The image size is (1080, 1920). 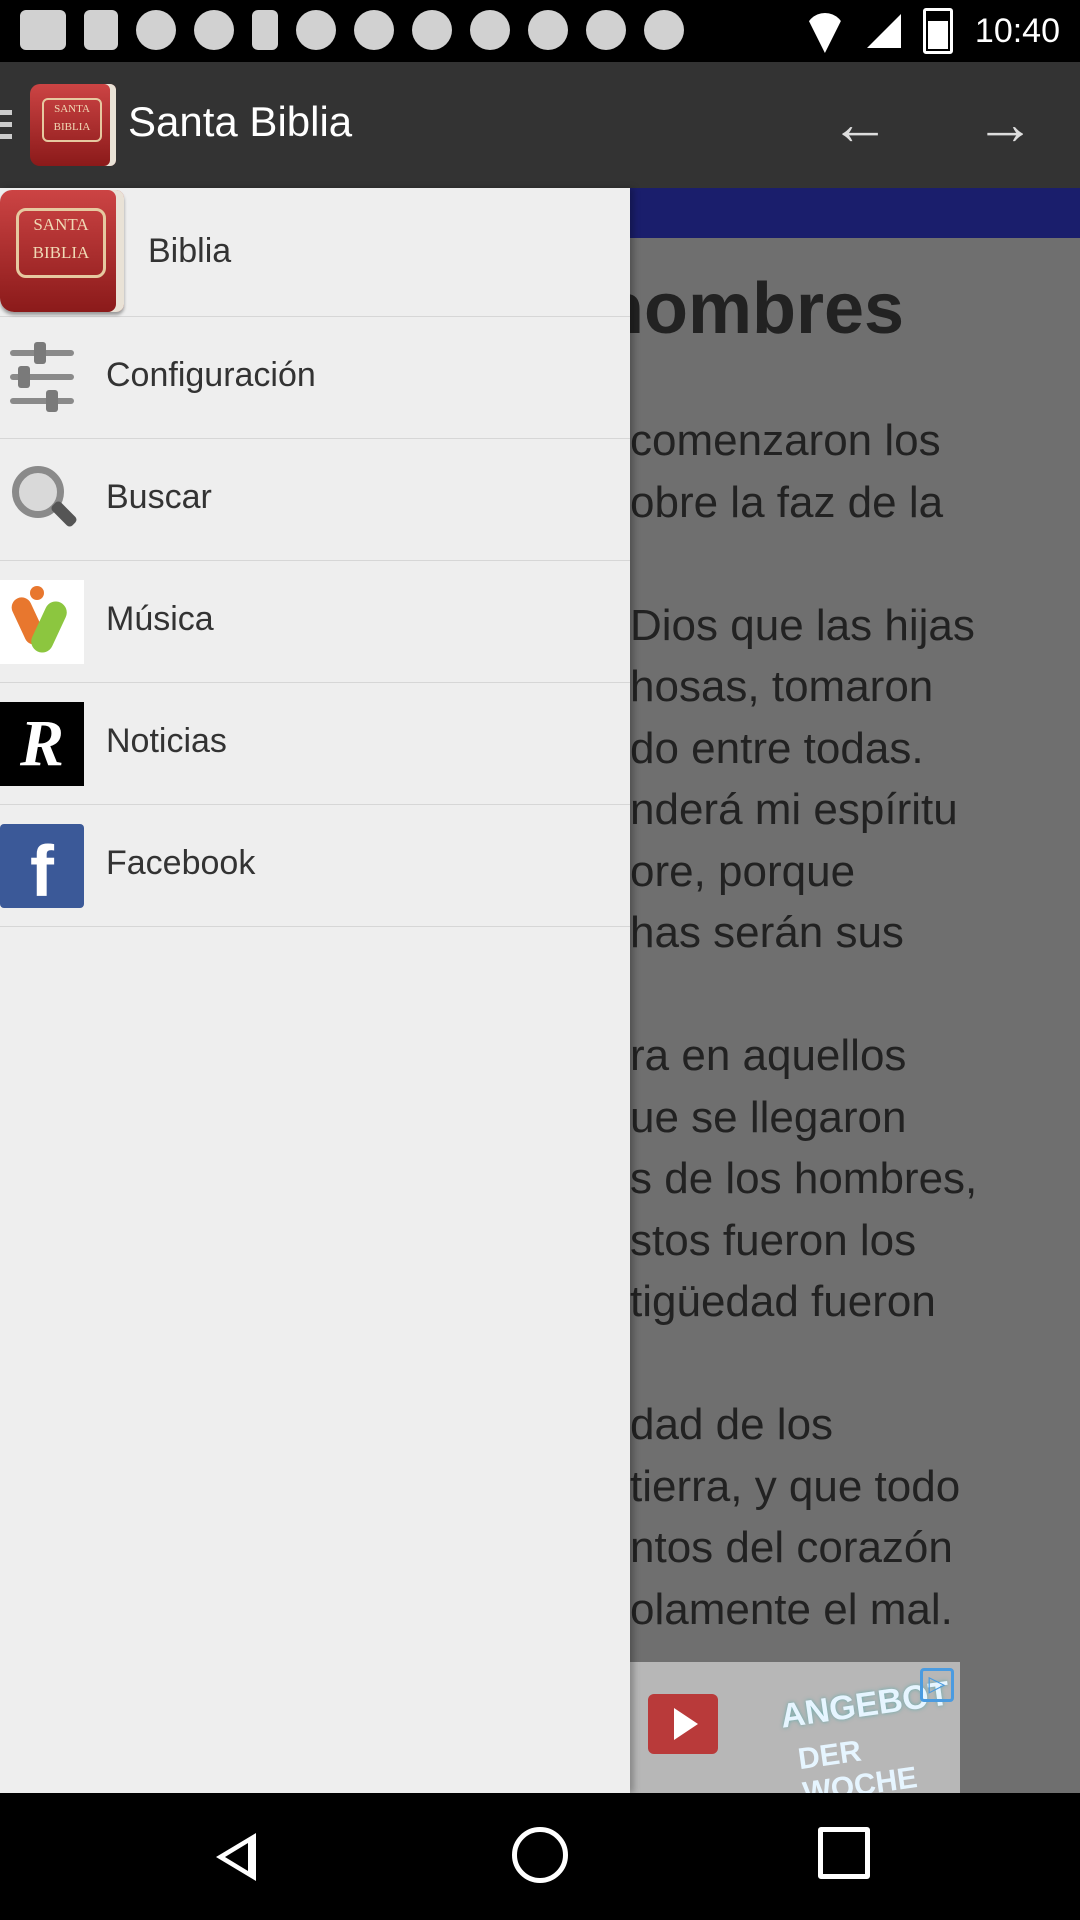 What do you see at coordinates (795, 1486) in the screenshot?
I see `verse-line: tierra, y que todo` at bounding box center [795, 1486].